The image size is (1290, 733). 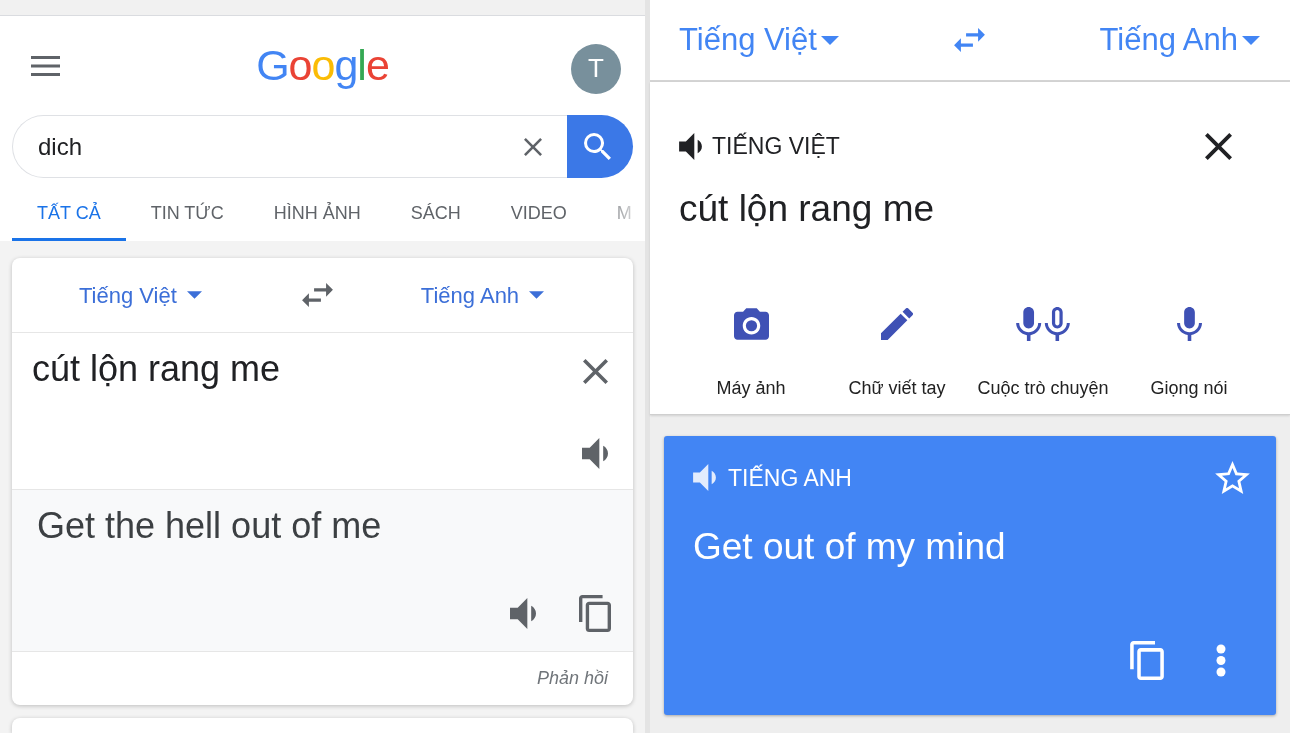 What do you see at coordinates (209, 526) in the screenshot?
I see `translation-text: Get the hell out of me` at bounding box center [209, 526].